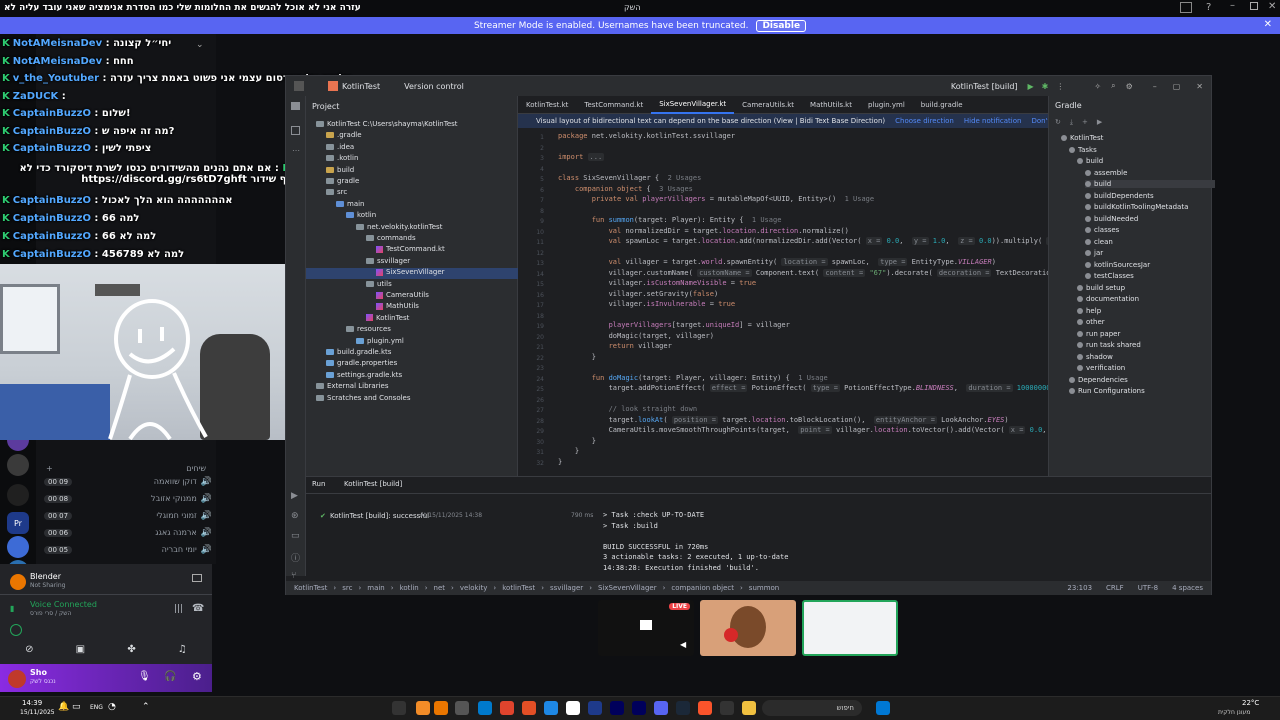  What do you see at coordinates (1097, 86) in the screenshot?
I see `ai-assistant-icon: ✧` at bounding box center [1097, 86].